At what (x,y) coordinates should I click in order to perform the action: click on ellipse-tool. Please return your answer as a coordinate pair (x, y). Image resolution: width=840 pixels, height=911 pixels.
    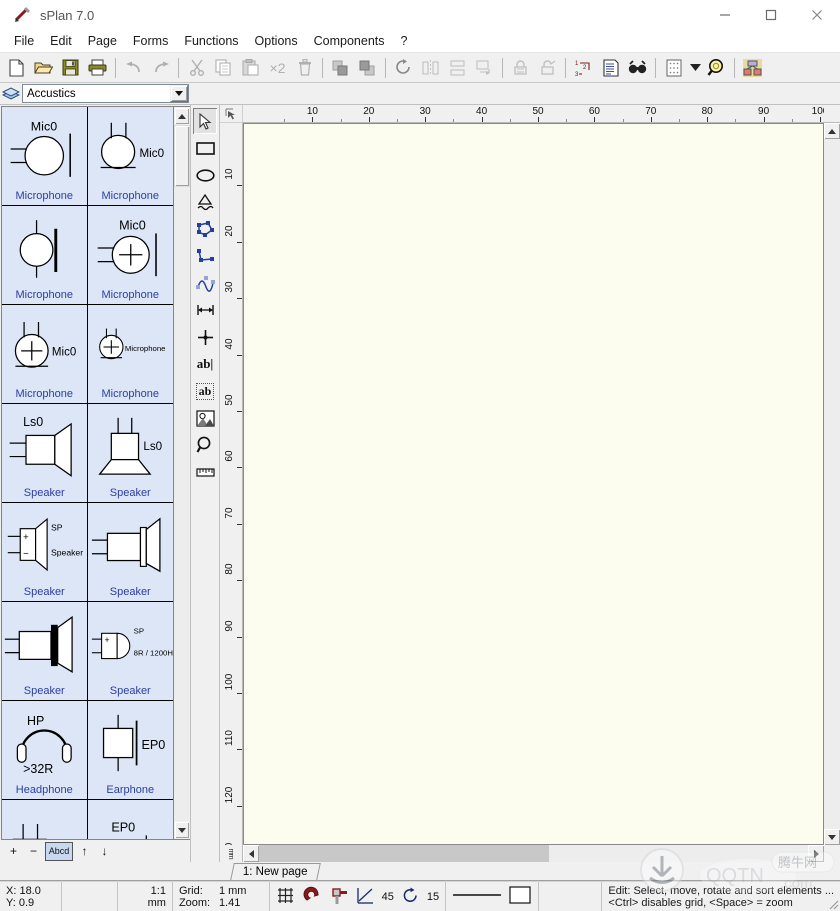
    Looking at the image, I should click on (205, 175).